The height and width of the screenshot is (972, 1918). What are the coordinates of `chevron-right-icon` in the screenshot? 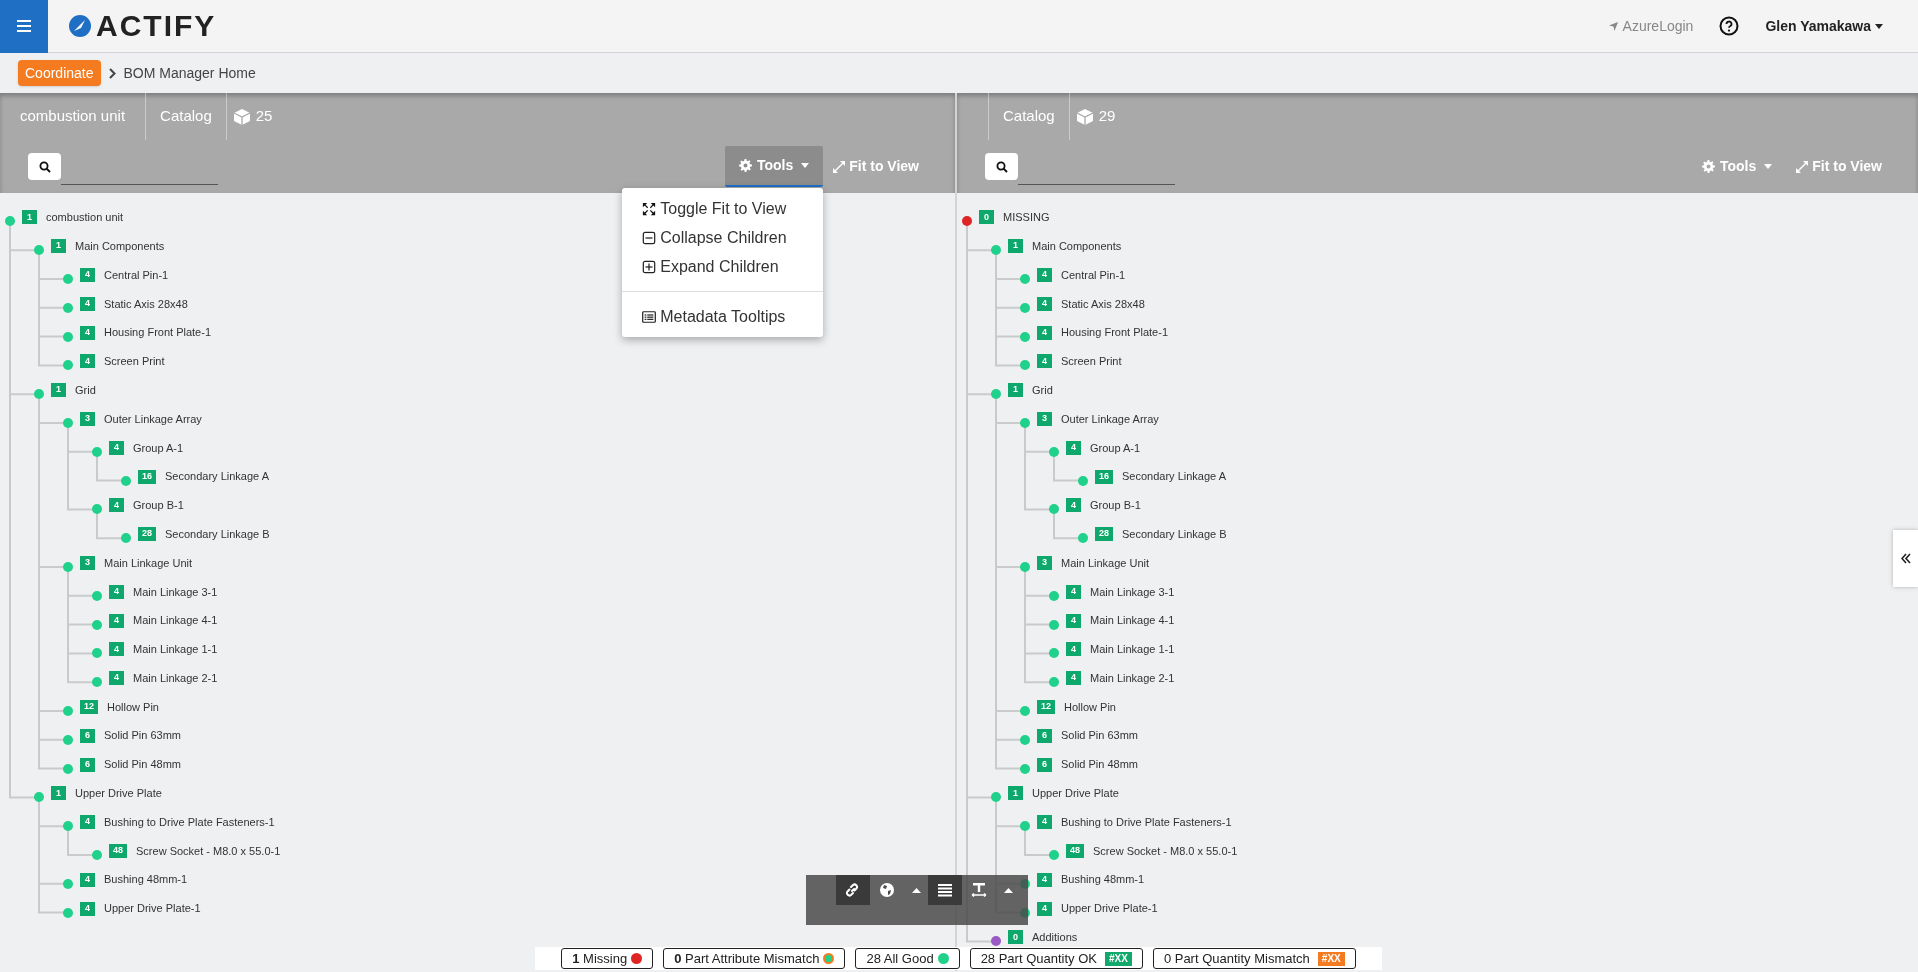 It's located at (112, 73).